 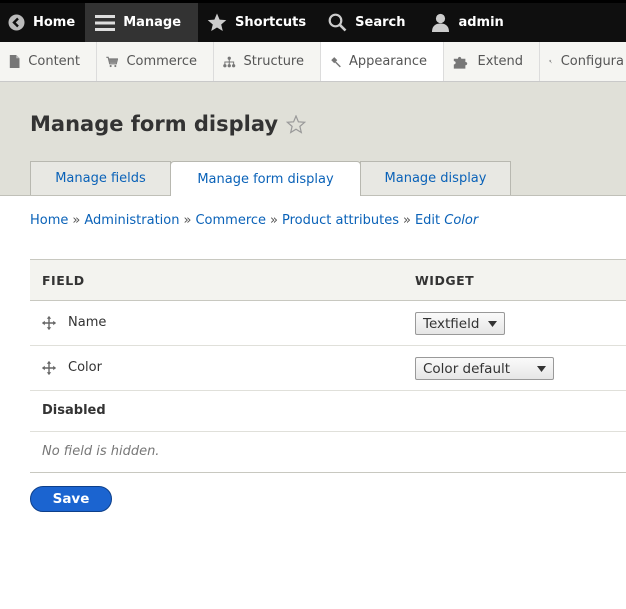 What do you see at coordinates (445, 280) in the screenshot?
I see `column-header-widget: WIDGET` at bounding box center [445, 280].